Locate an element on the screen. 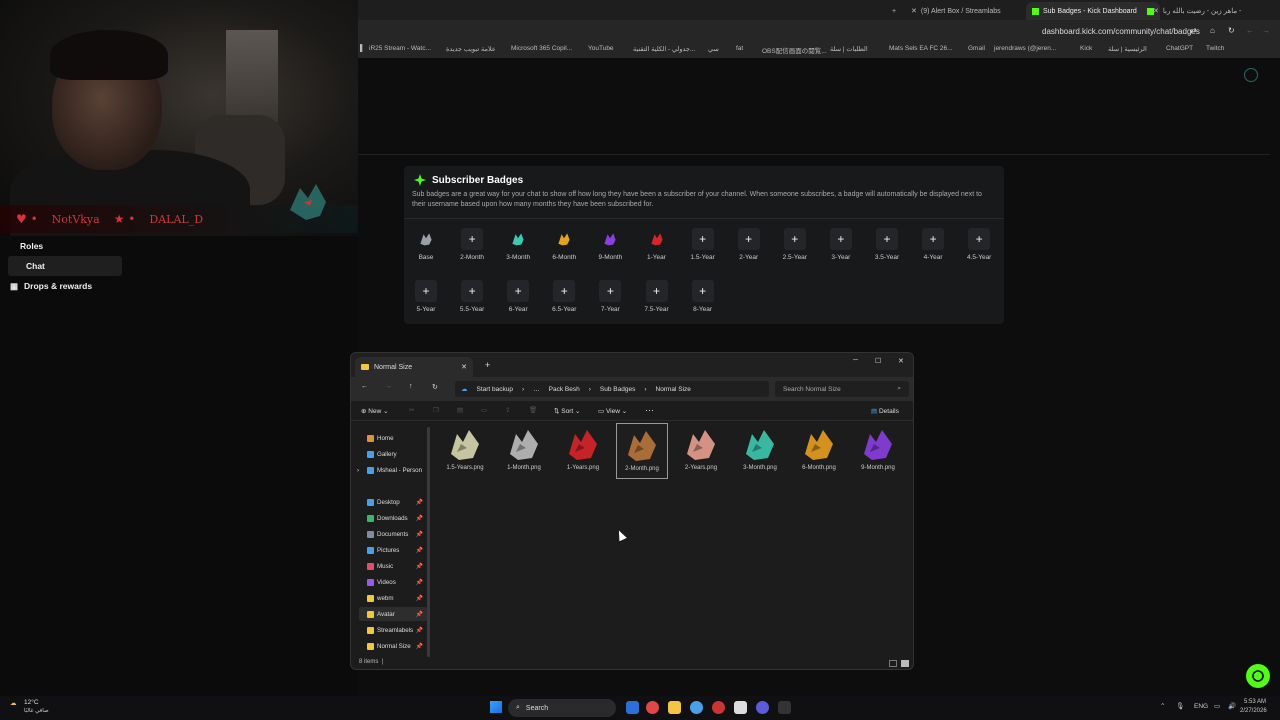 This screenshot has width=1280, height=720. microphone-icon: 🎙 is located at coordinates (1180, 706).